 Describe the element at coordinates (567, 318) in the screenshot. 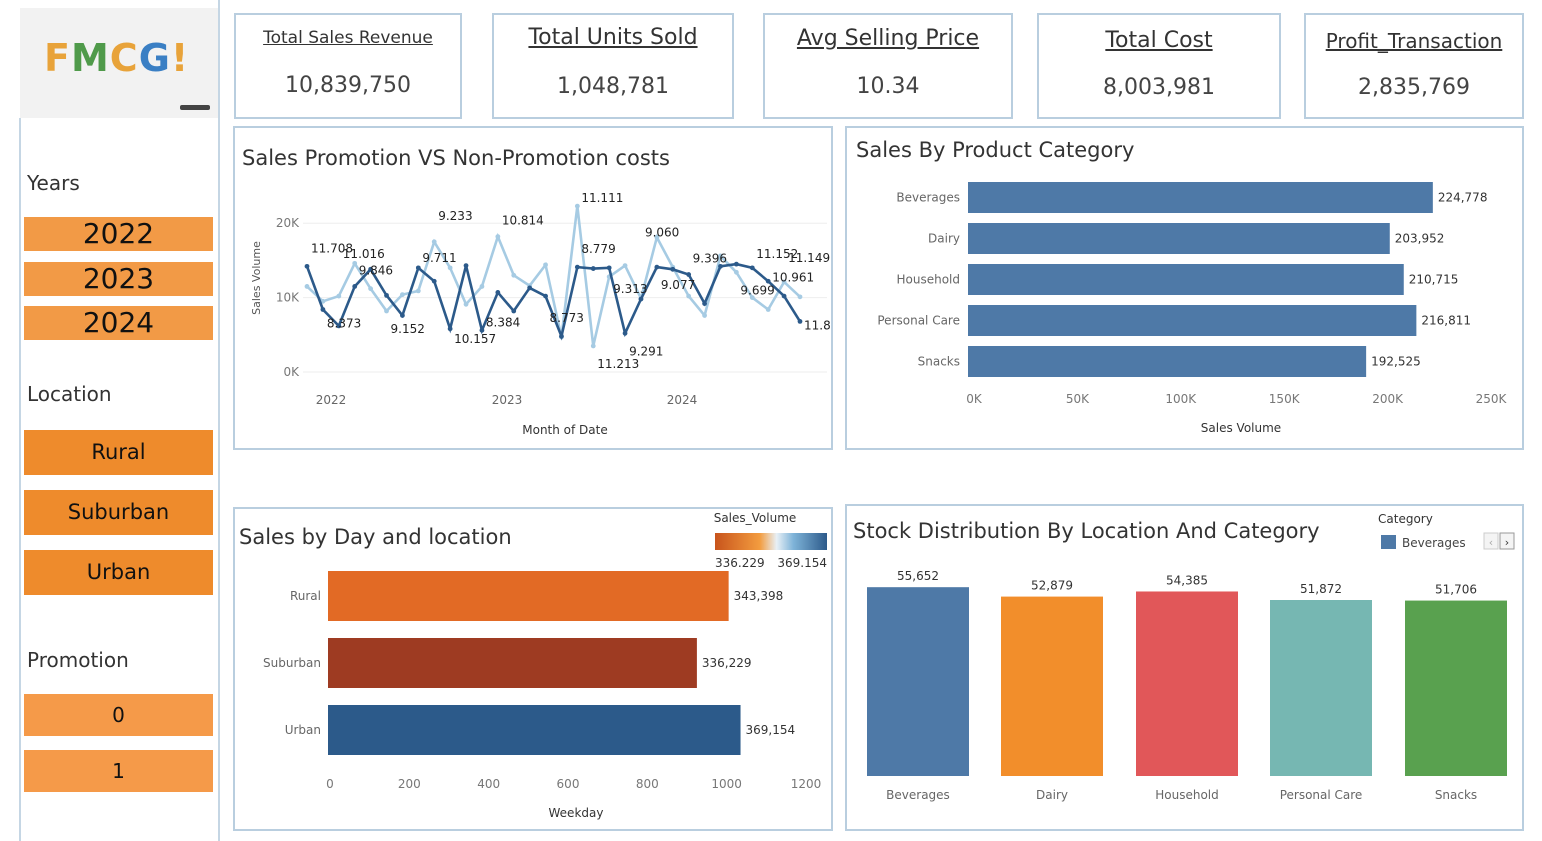

I see `data-label: 8.773` at that location.